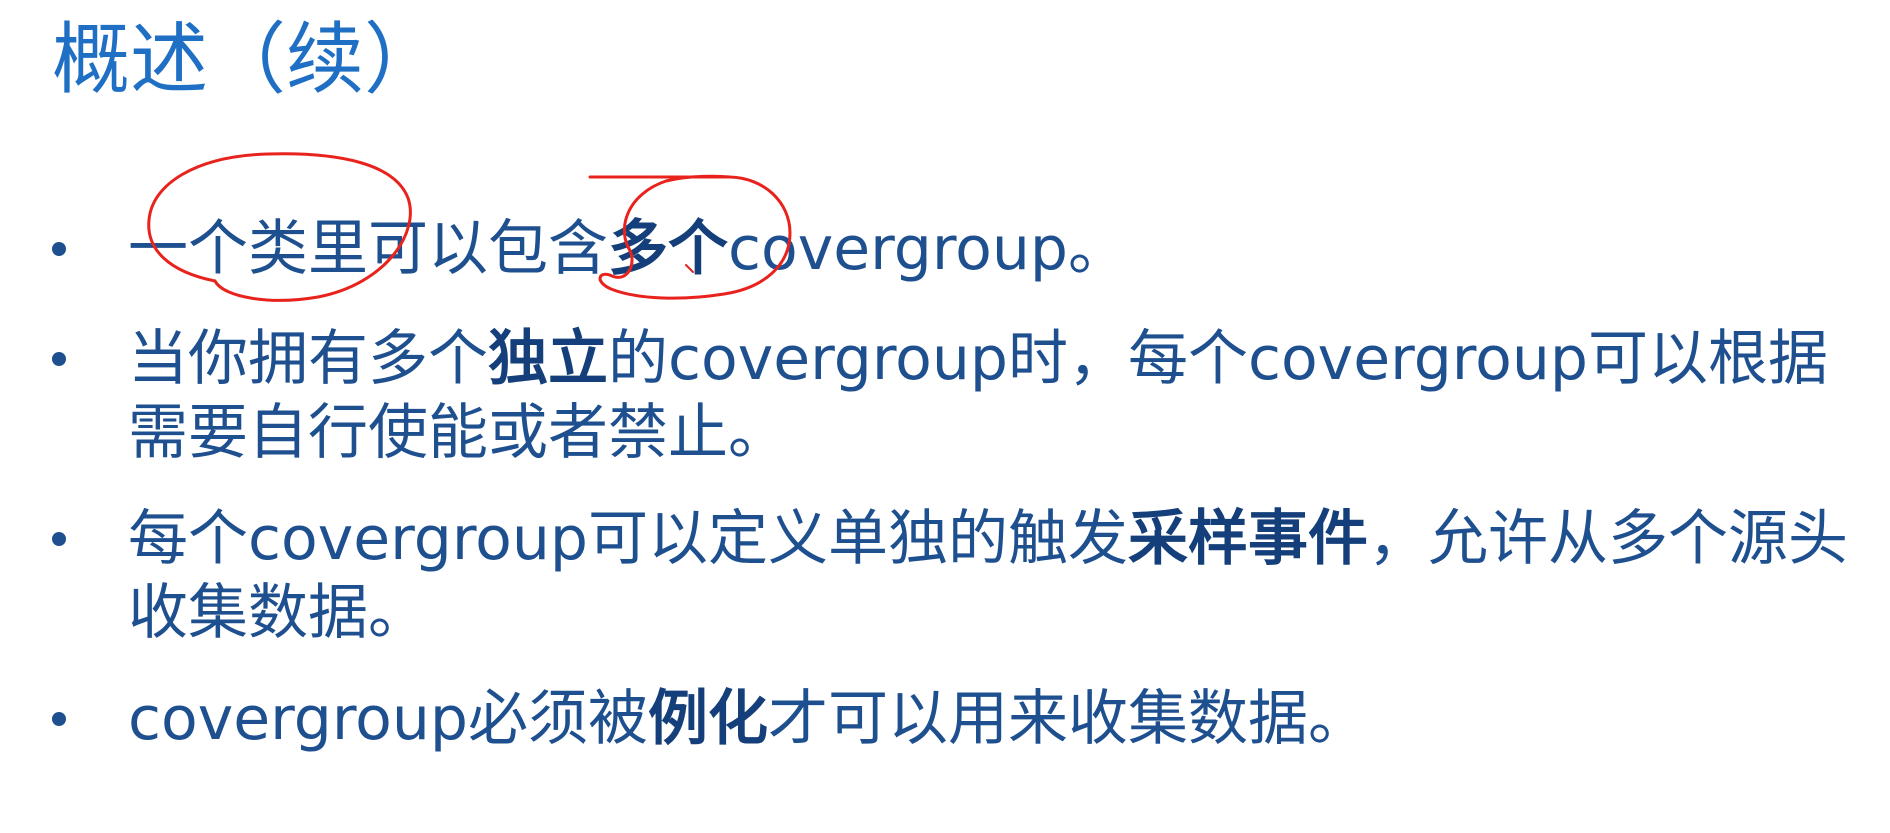 This screenshot has height=833, width=1890. Describe the element at coordinates (1248, 539) in the screenshot. I see `bold-text-segment: 采样事件` at that location.